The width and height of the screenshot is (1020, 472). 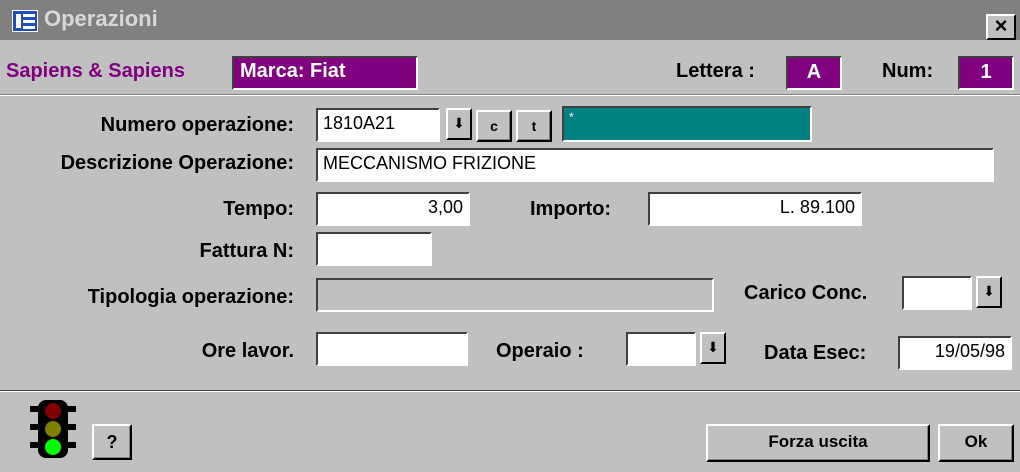 I want to click on footer-divider, so click(x=510, y=391).